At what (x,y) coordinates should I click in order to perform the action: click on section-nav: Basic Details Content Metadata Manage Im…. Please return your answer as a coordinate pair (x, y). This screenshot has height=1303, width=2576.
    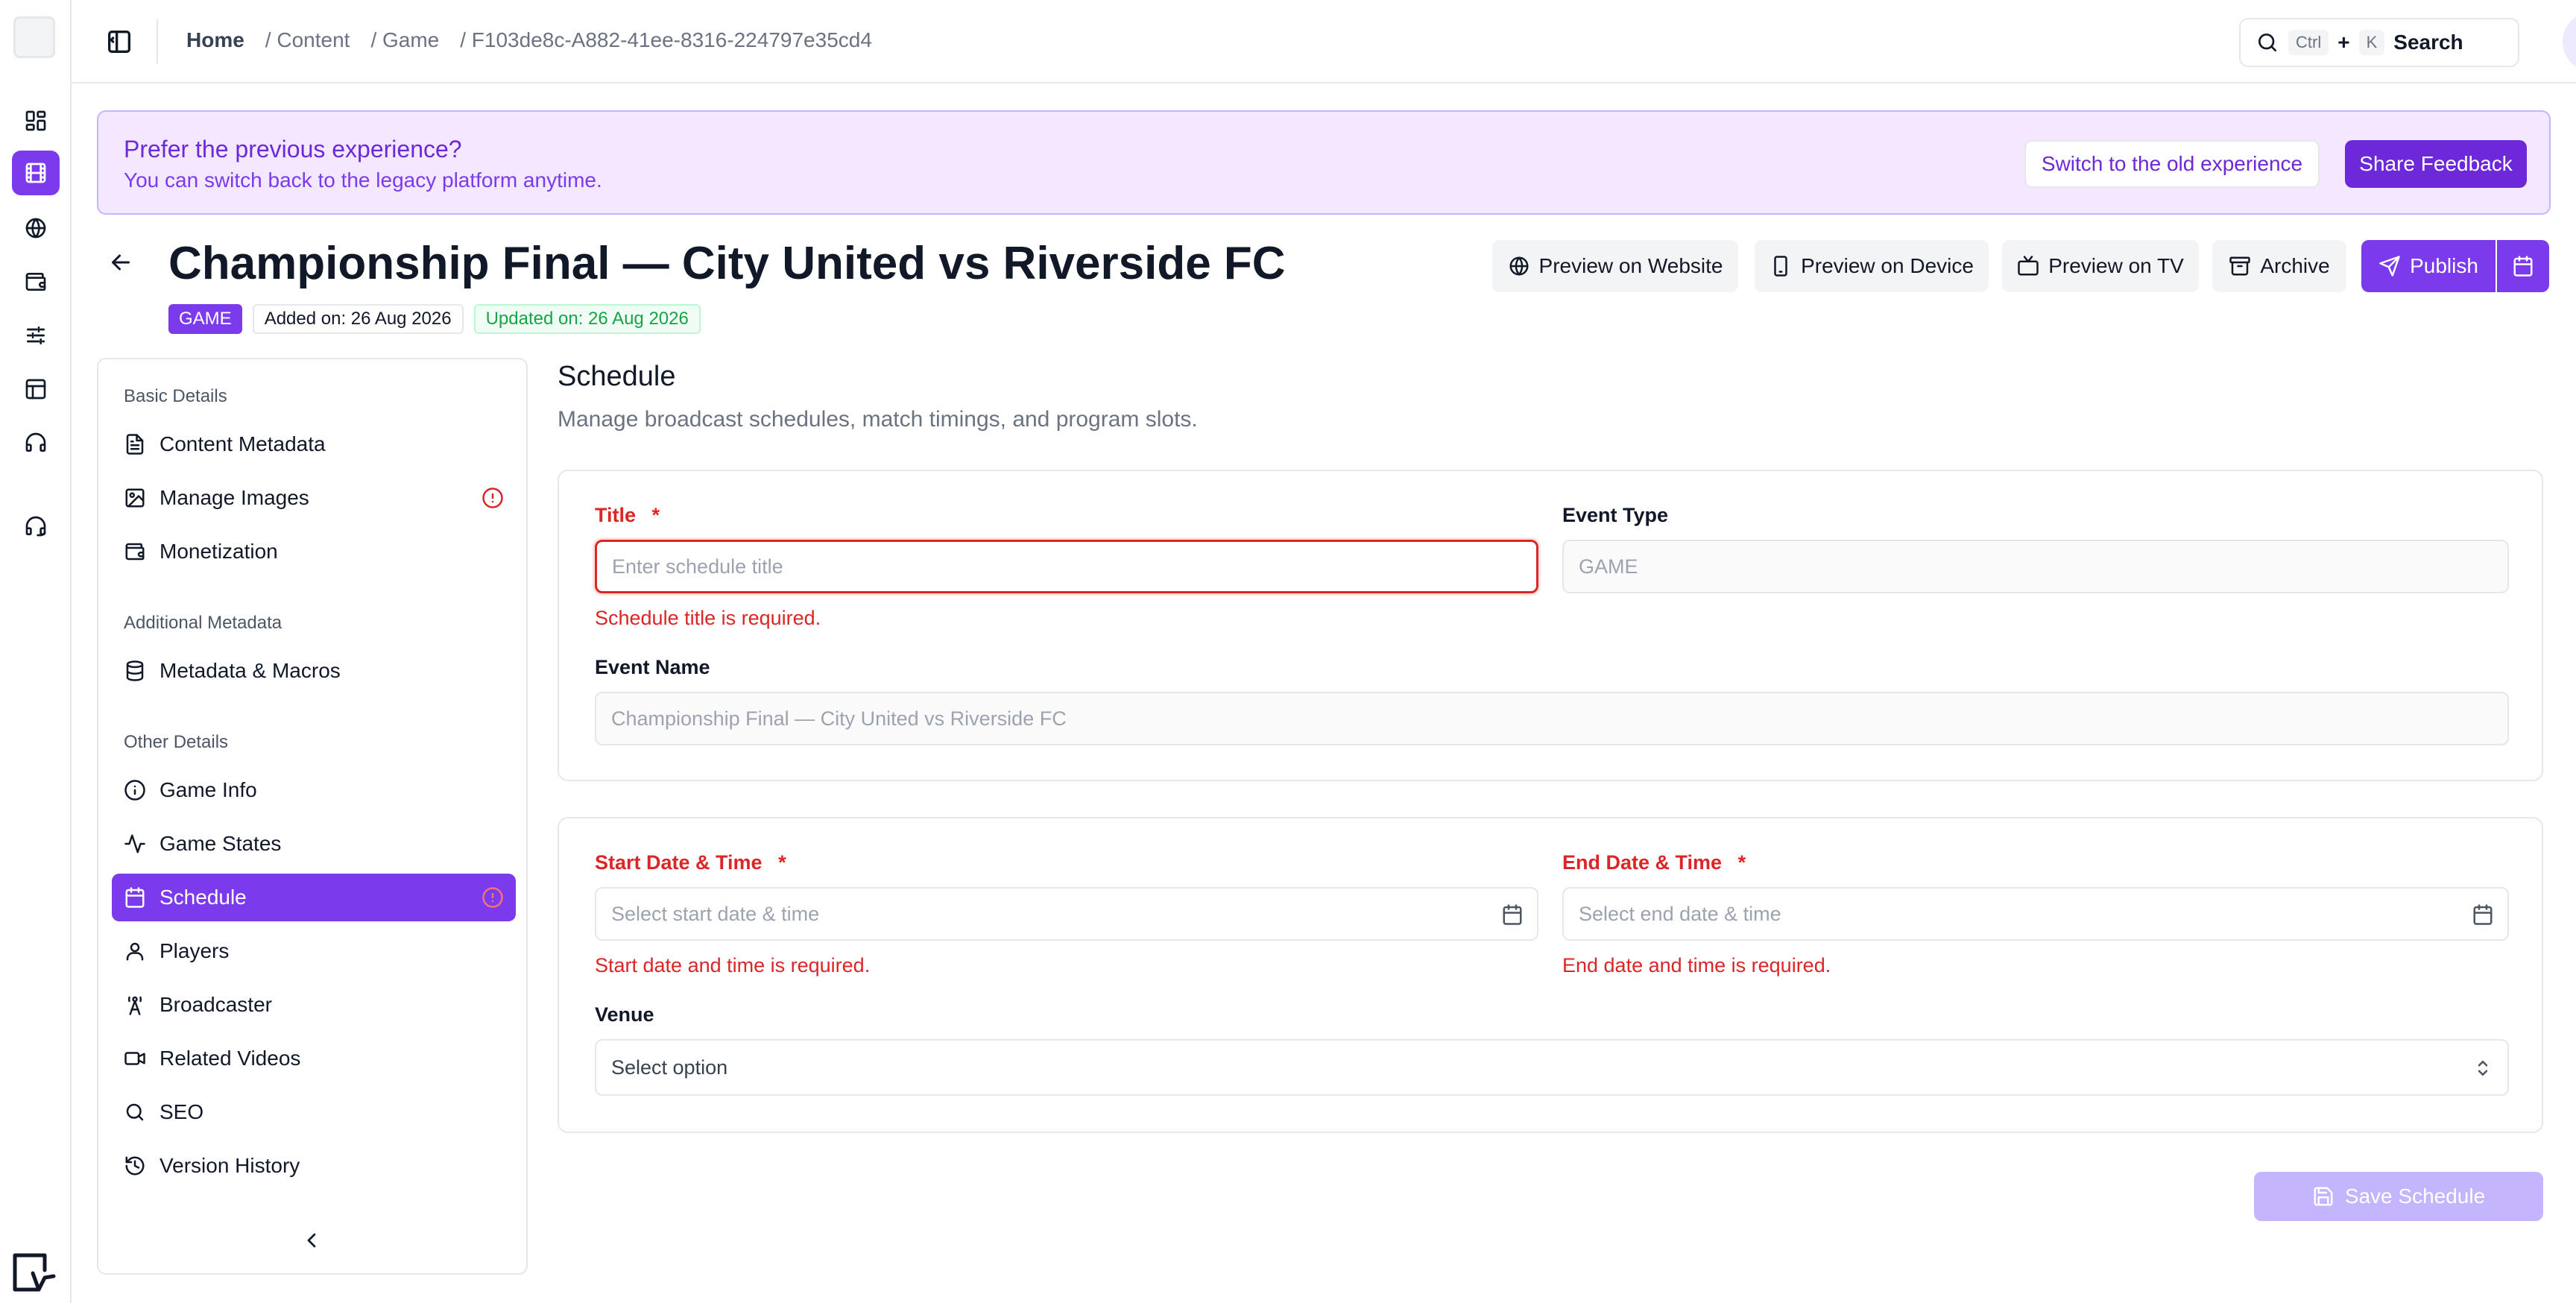
    Looking at the image, I should click on (312, 816).